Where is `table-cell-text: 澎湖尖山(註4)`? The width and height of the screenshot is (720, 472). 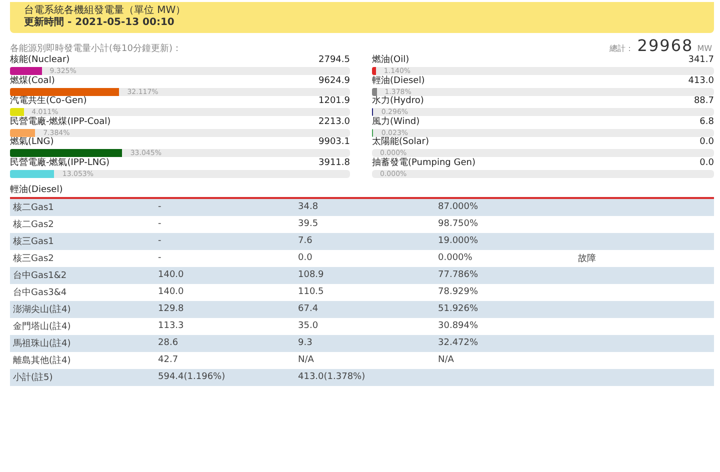 table-cell-text: 澎湖尖山(註4) is located at coordinates (42, 310).